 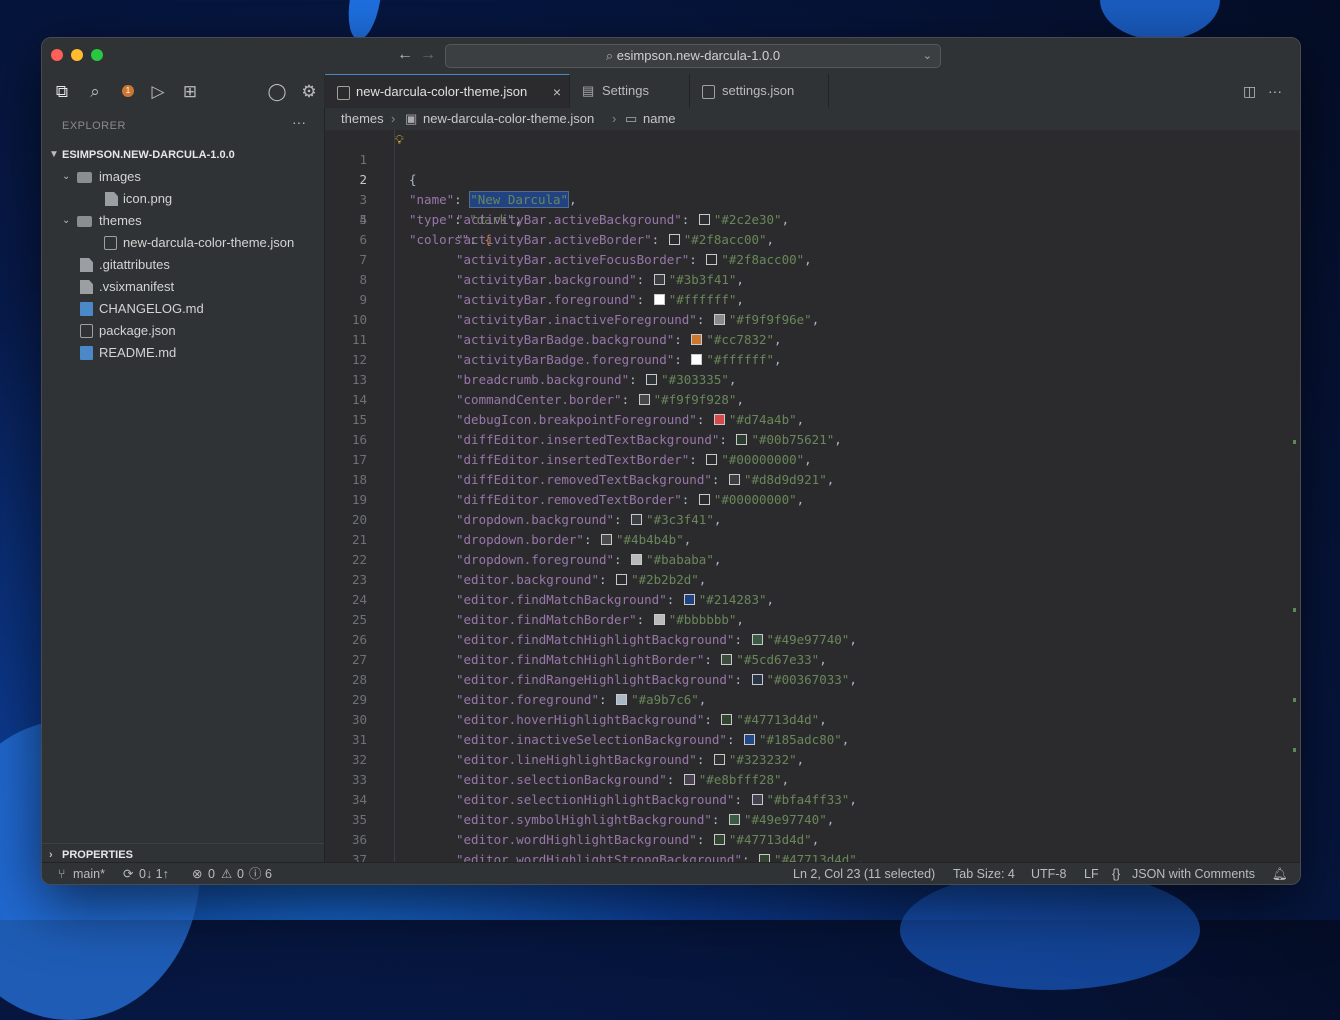 I want to click on minimize-window-button, so click(x=77, y=55).